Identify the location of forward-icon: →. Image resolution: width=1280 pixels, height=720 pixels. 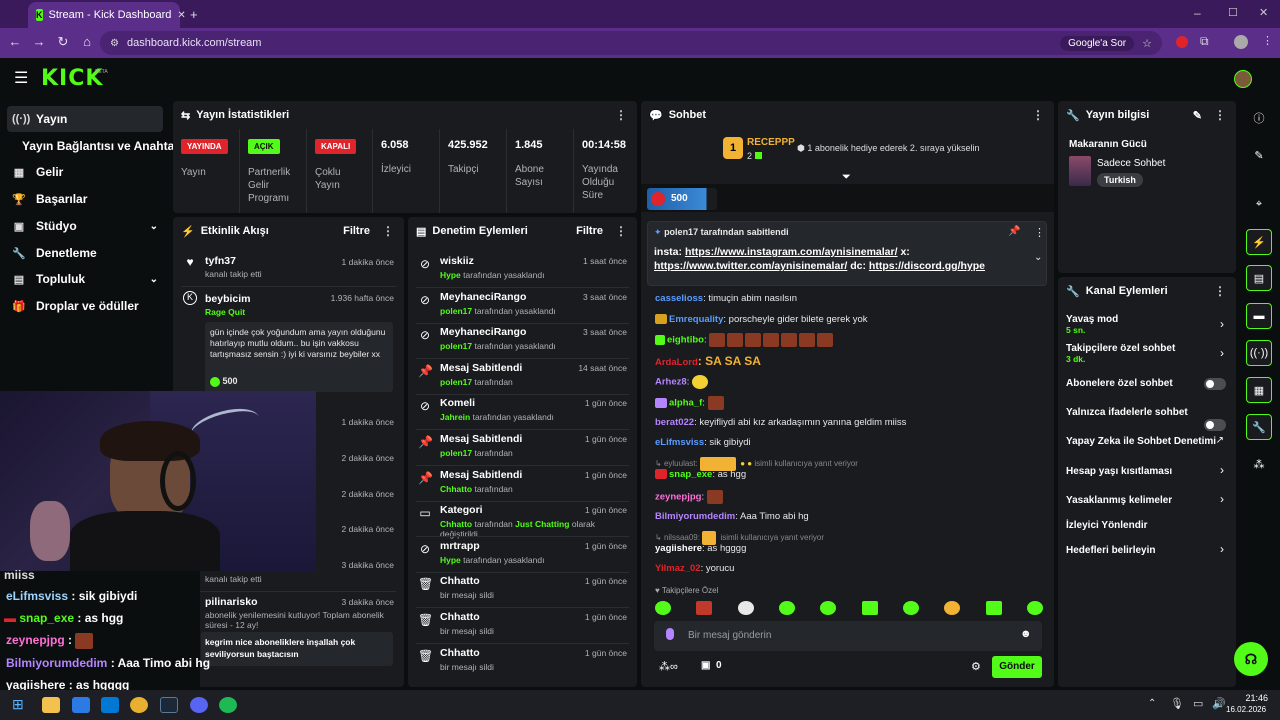
(39, 41).